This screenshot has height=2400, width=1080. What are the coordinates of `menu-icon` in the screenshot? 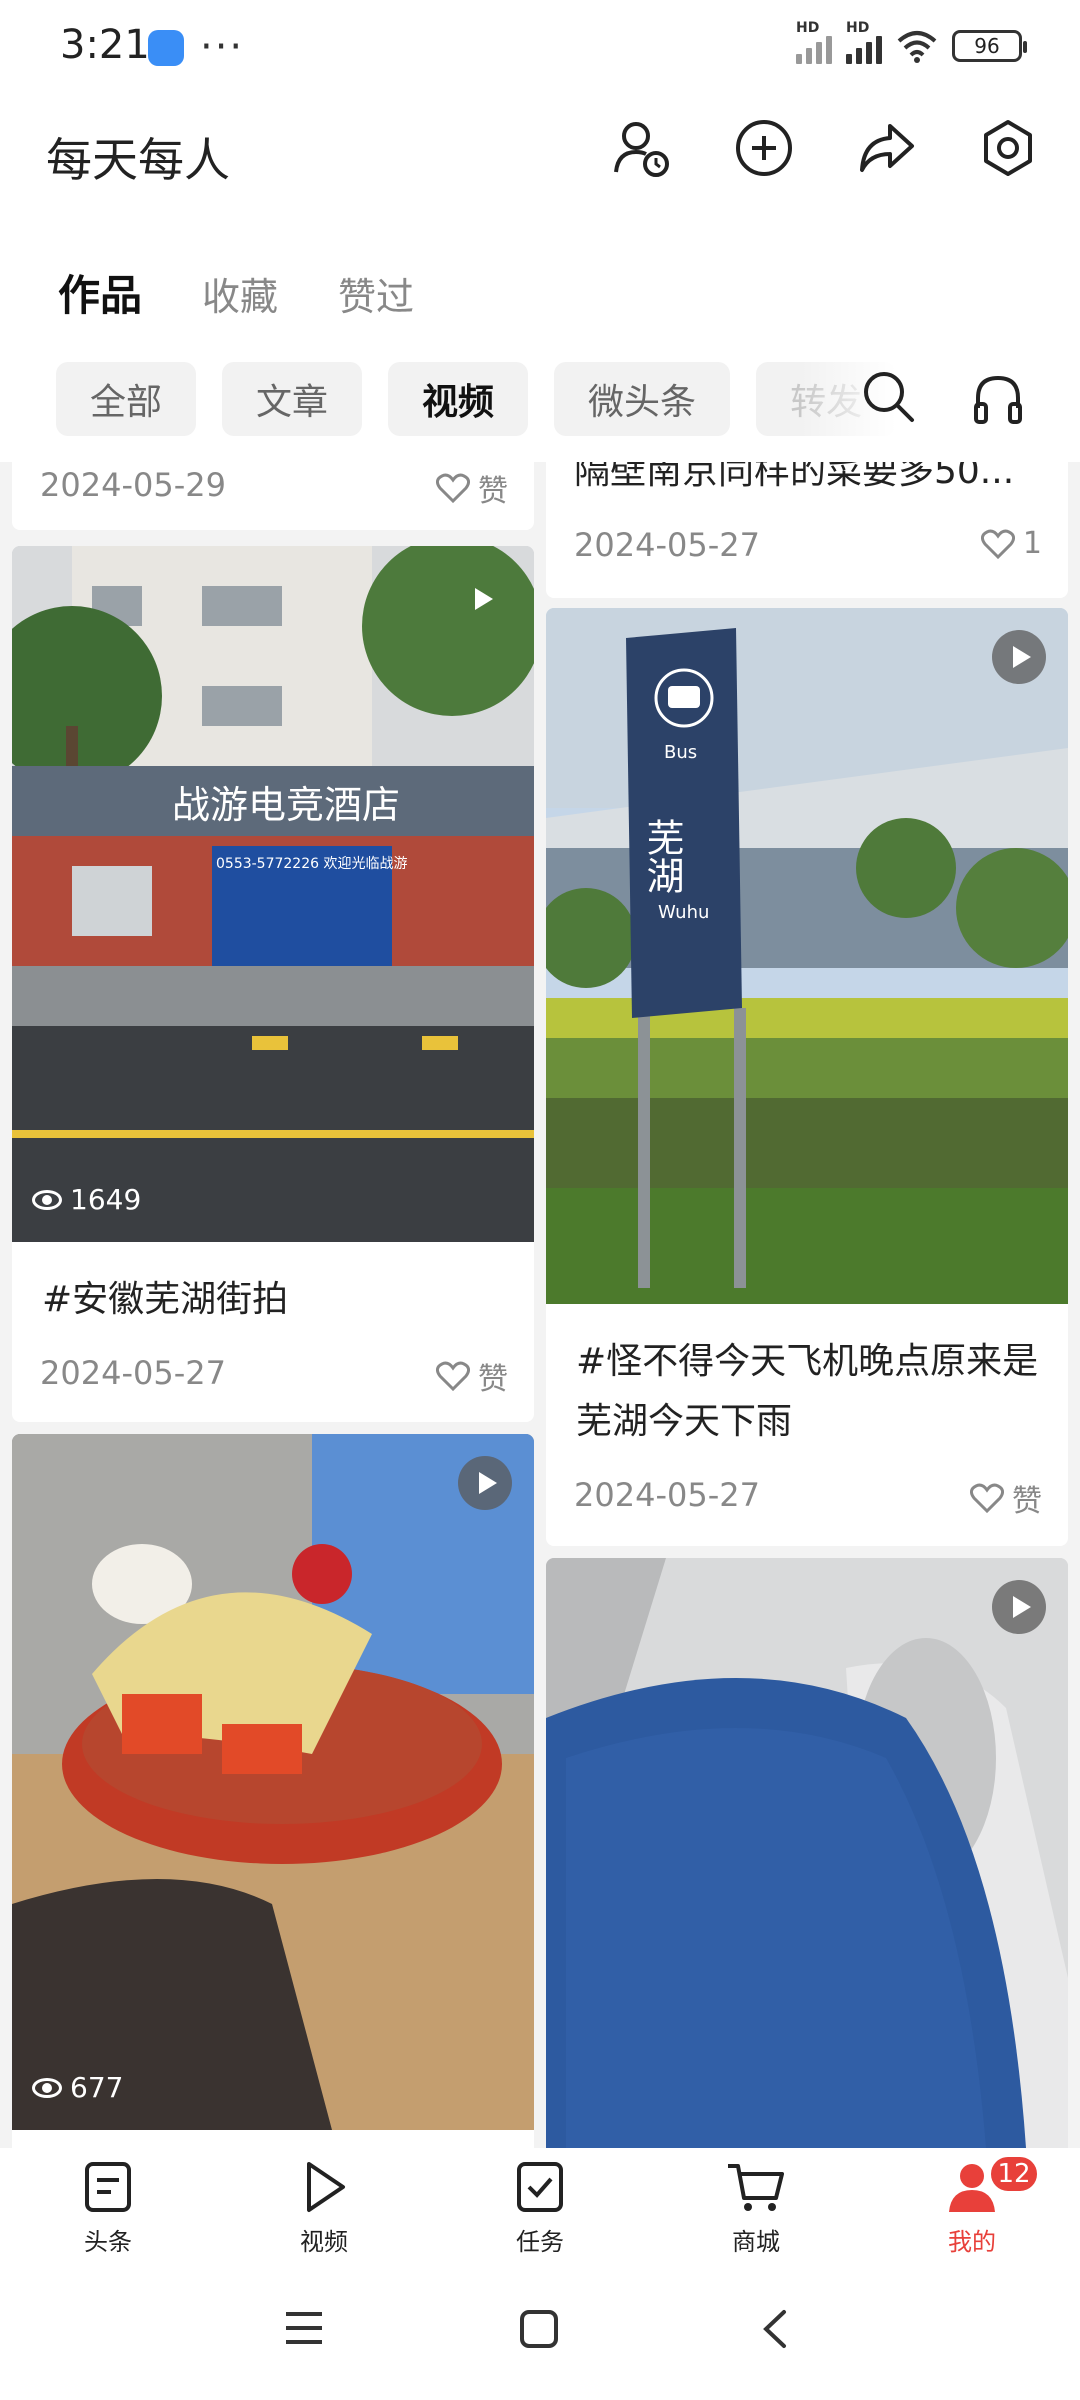 It's located at (304, 2328).